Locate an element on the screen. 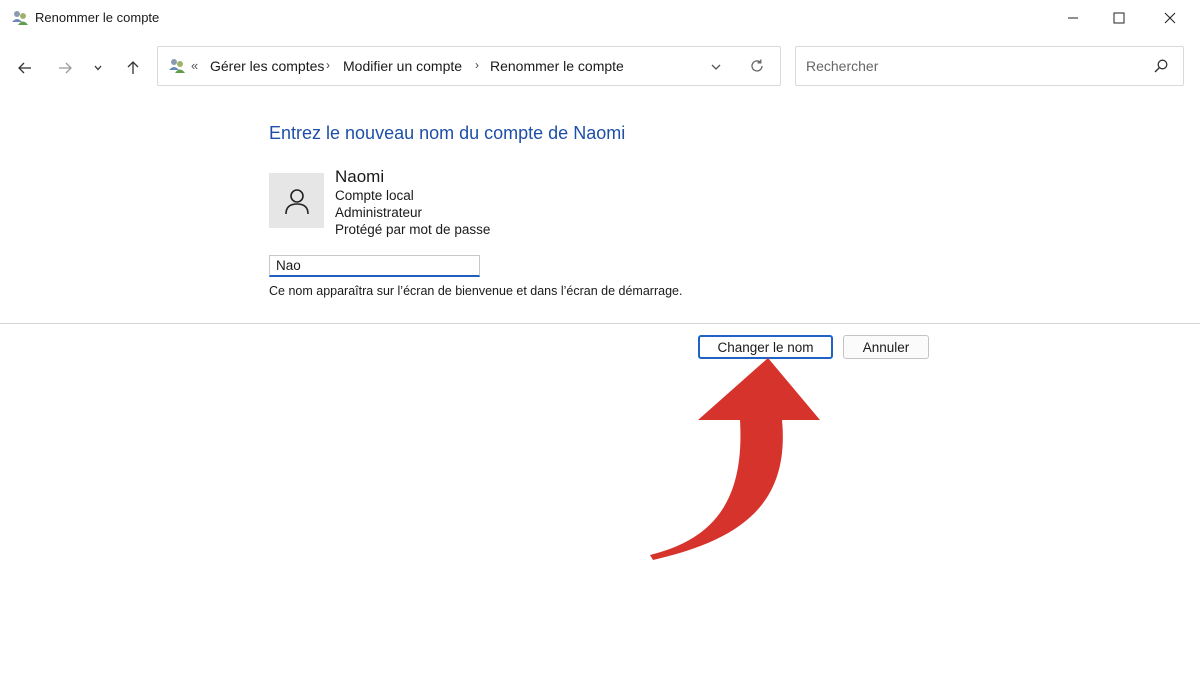 The height and width of the screenshot is (675, 1200). new-name-input is located at coordinates (374, 266).